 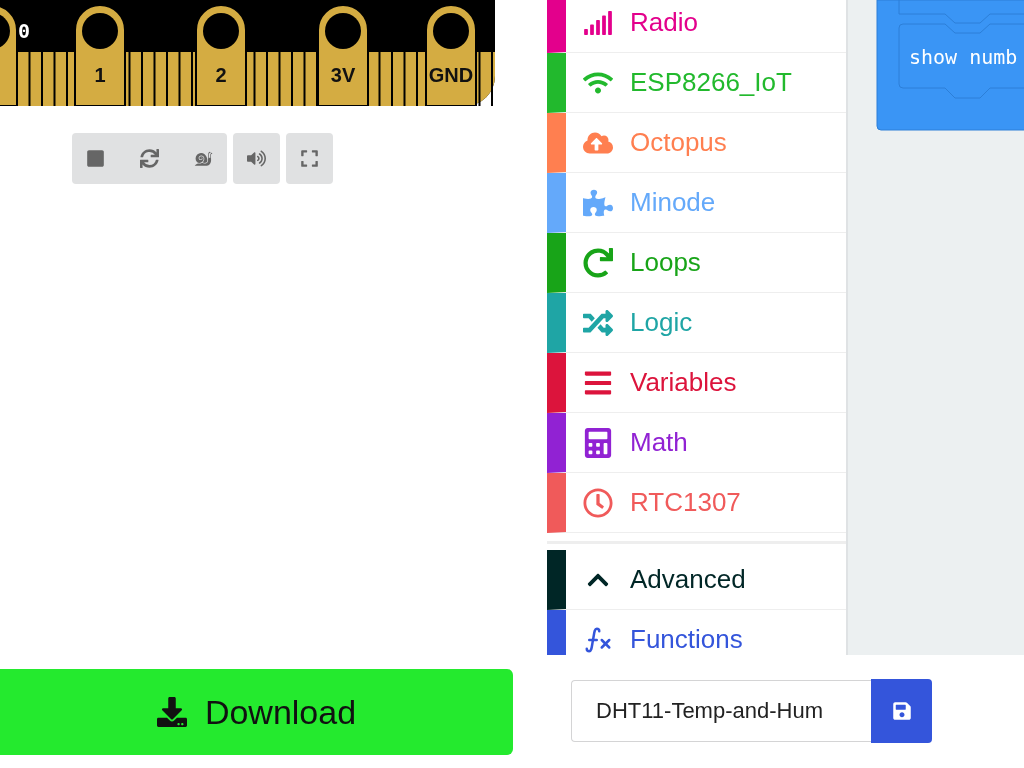 What do you see at coordinates (256, 712) in the screenshot?
I see `download-button: Download` at bounding box center [256, 712].